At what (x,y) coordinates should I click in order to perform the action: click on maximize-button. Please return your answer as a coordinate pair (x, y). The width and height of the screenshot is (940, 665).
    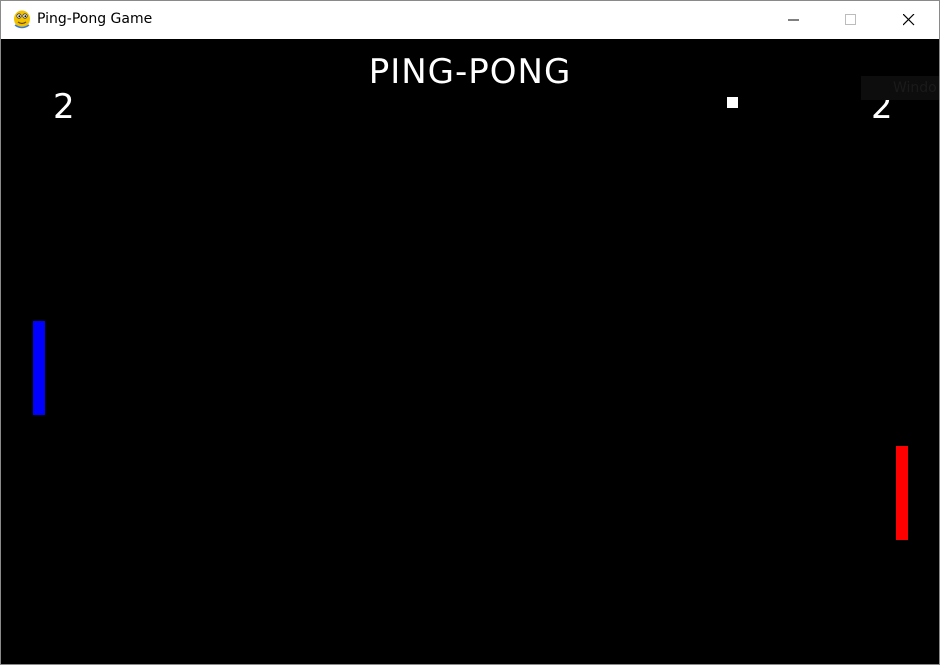
    Looking at the image, I should click on (851, 20).